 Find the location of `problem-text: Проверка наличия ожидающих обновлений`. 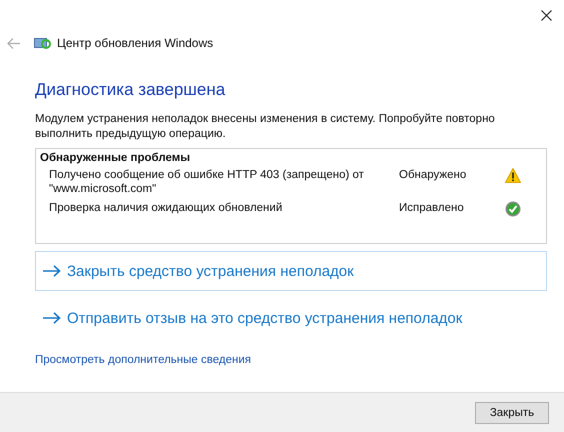

problem-text: Проверка наличия ожидающих обновлений is located at coordinates (166, 208).